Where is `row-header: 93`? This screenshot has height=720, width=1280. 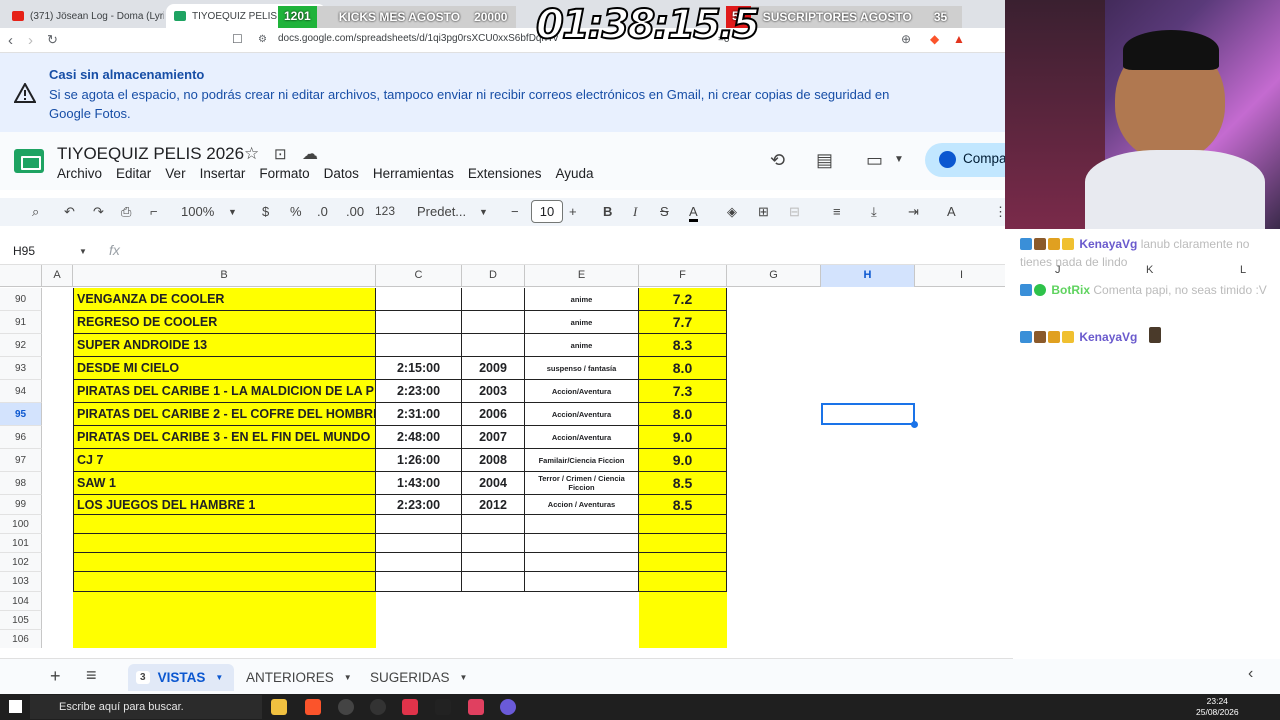
row-header: 93 is located at coordinates (21, 368).